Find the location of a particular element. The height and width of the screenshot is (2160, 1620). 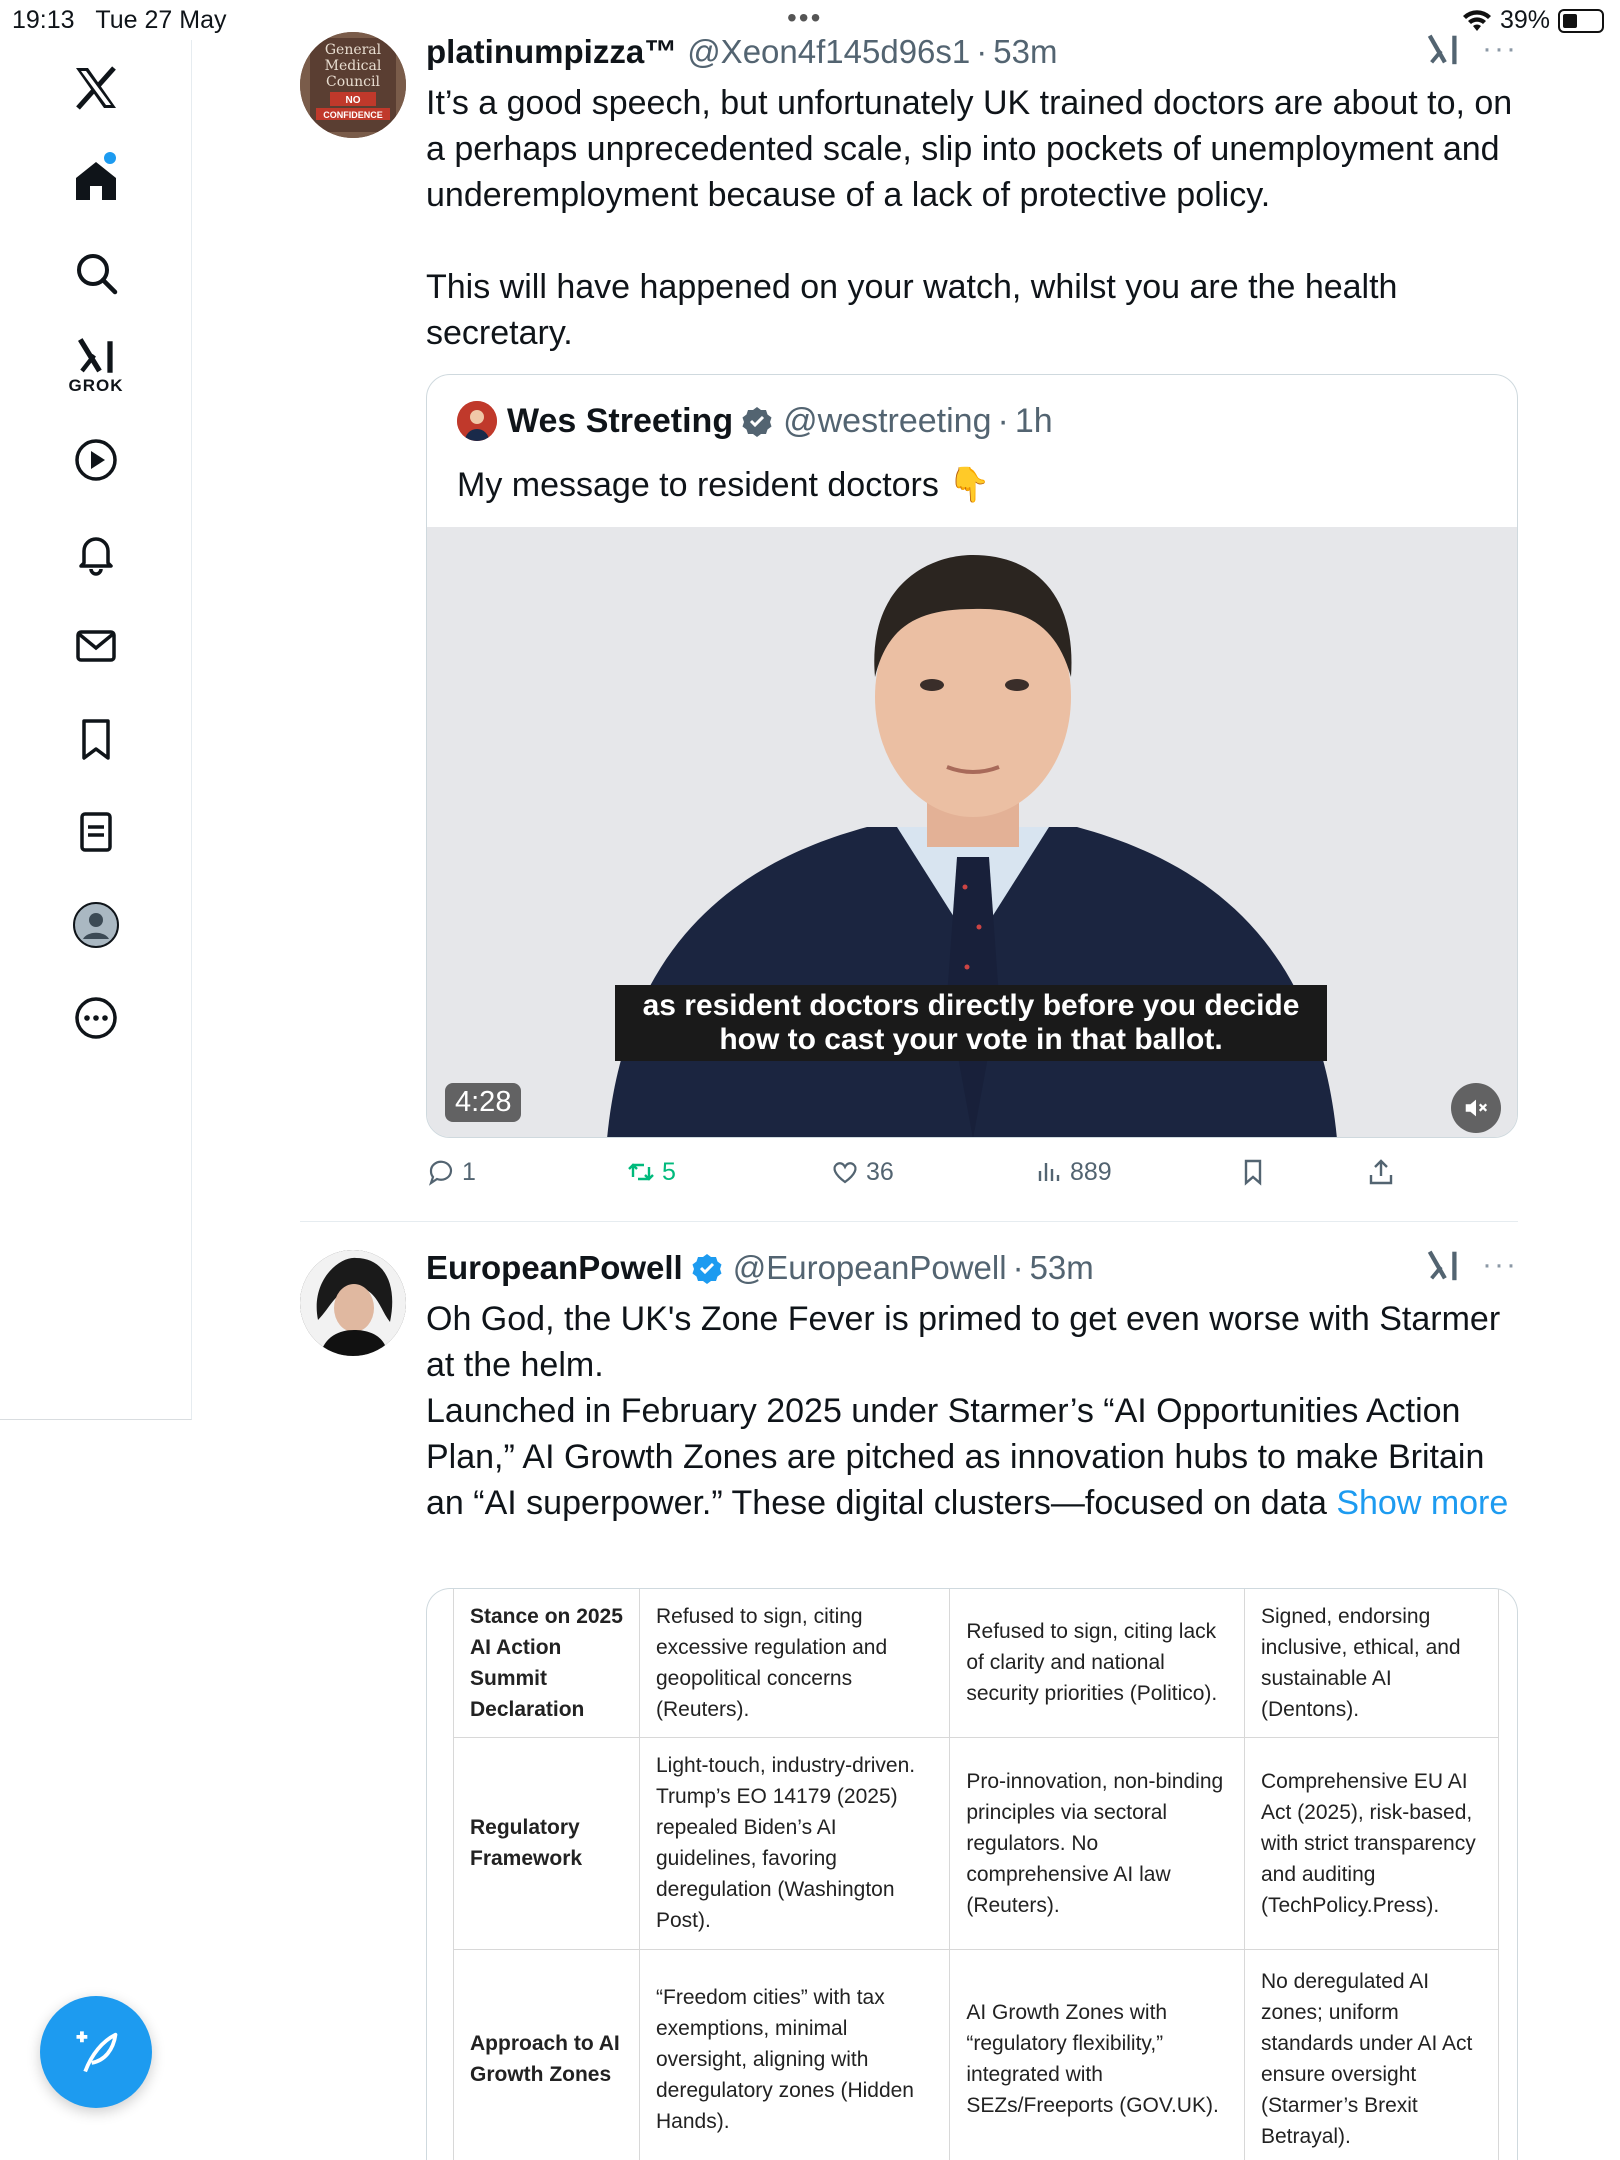

sidebar-item-home is located at coordinates (96, 180).